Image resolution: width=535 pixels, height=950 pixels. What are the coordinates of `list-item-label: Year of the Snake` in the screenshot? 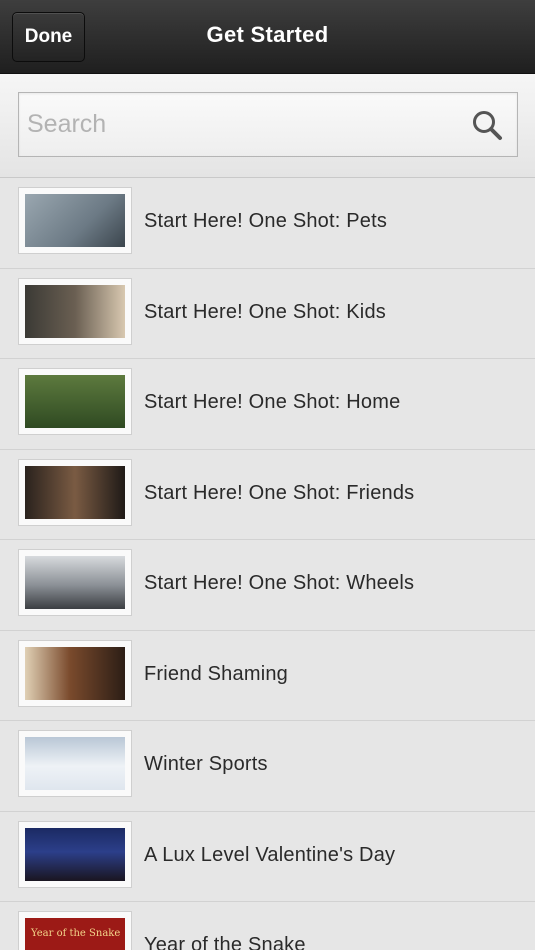 It's located at (225, 942).